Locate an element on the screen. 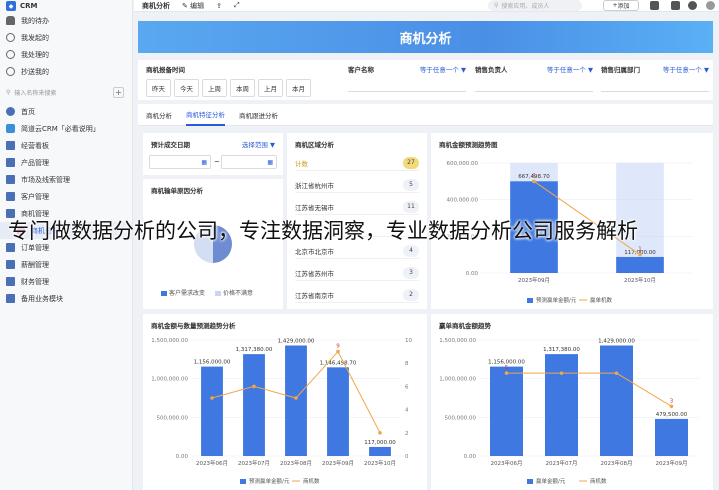  count-label: 1 is located at coordinates (640, 250).